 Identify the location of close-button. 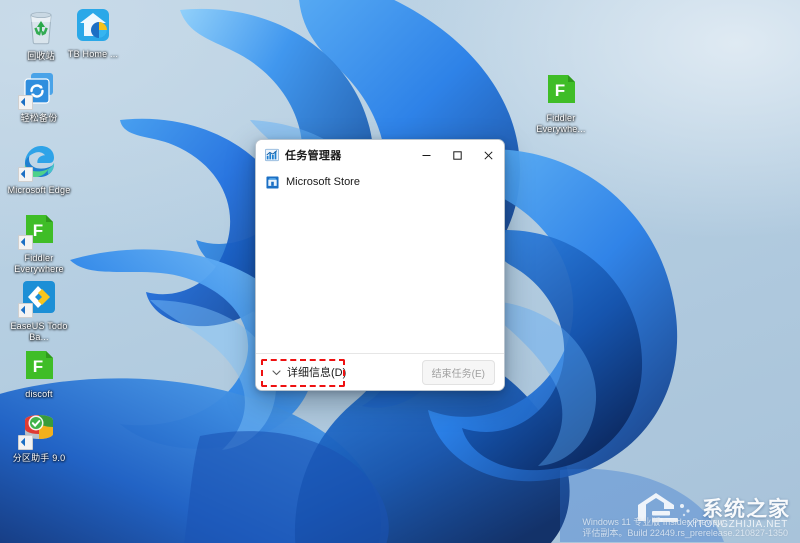
(488, 155).